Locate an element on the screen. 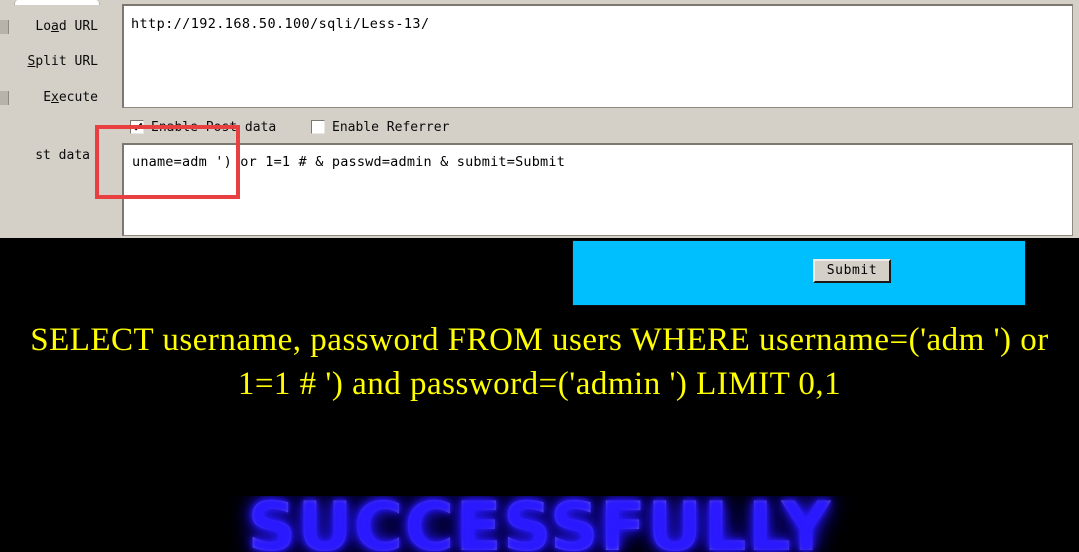 Image resolution: width=1079 pixels, height=552 pixels. load-url-post: d URL is located at coordinates (78, 26).